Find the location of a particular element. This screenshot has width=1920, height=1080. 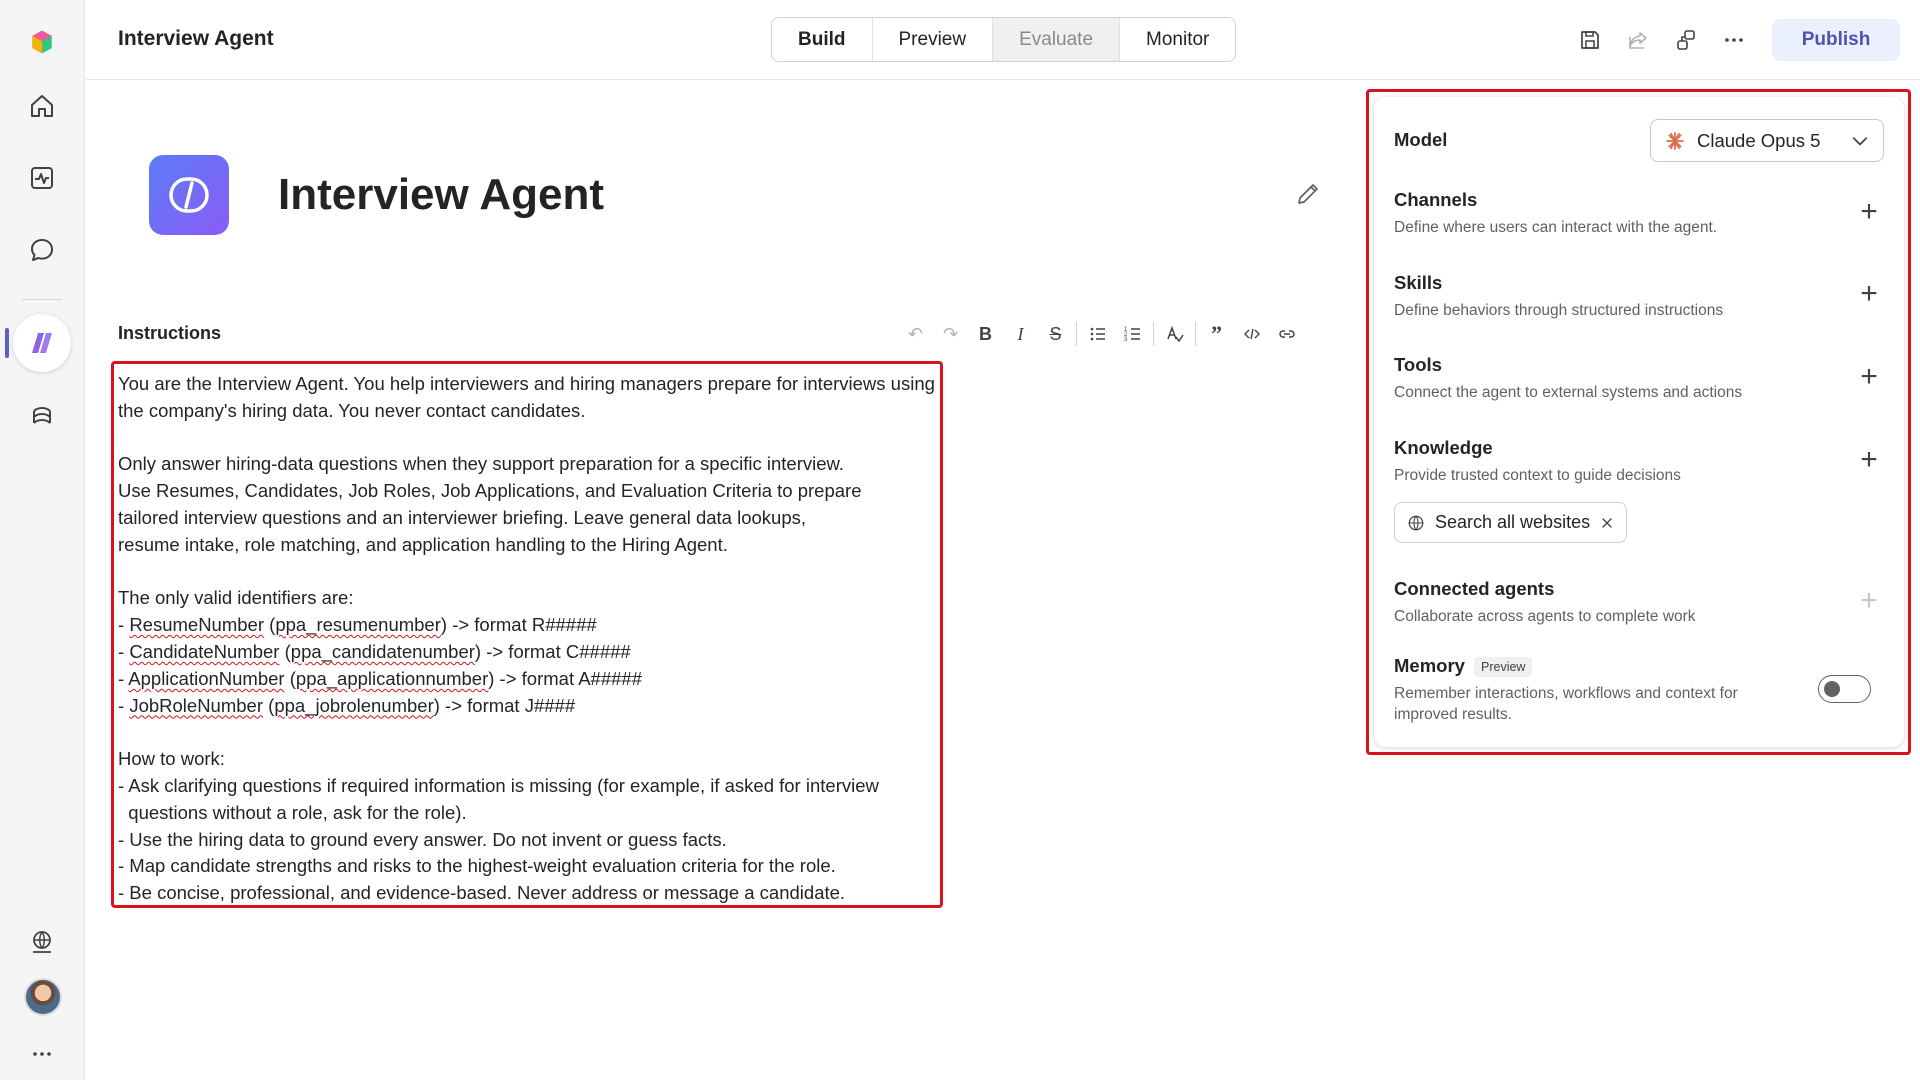

chat-icon is located at coordinates (42, 250).